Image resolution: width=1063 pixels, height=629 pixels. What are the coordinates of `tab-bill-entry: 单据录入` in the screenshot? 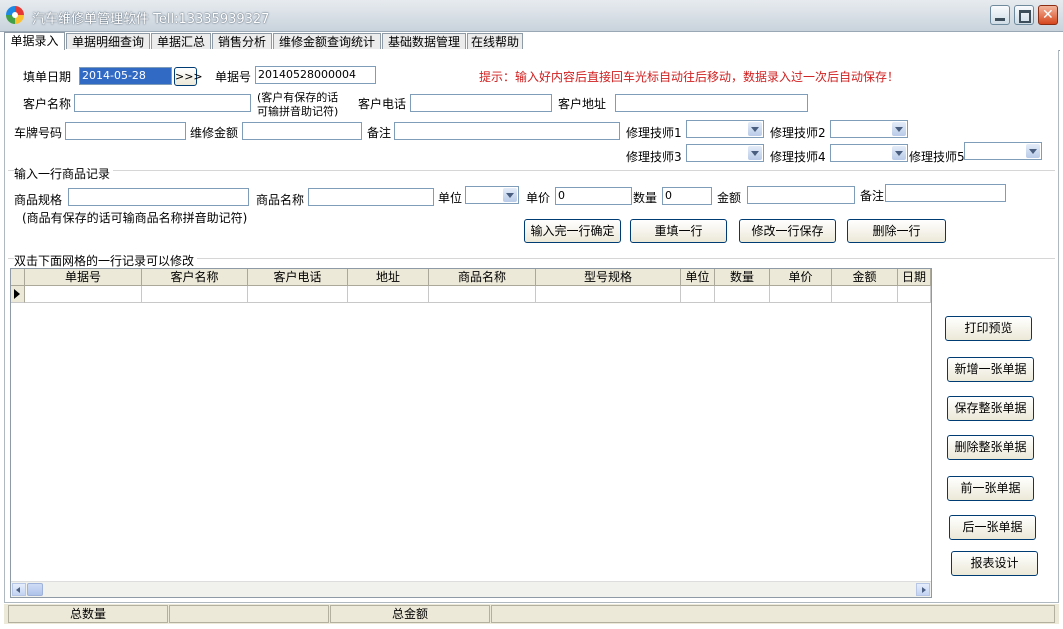 It's located at (34, 41).